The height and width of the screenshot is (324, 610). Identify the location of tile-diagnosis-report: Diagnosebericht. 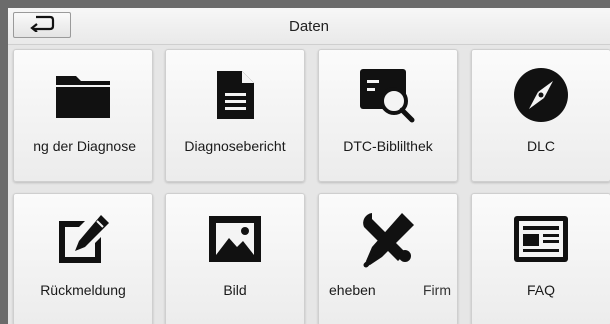
(235, 115).